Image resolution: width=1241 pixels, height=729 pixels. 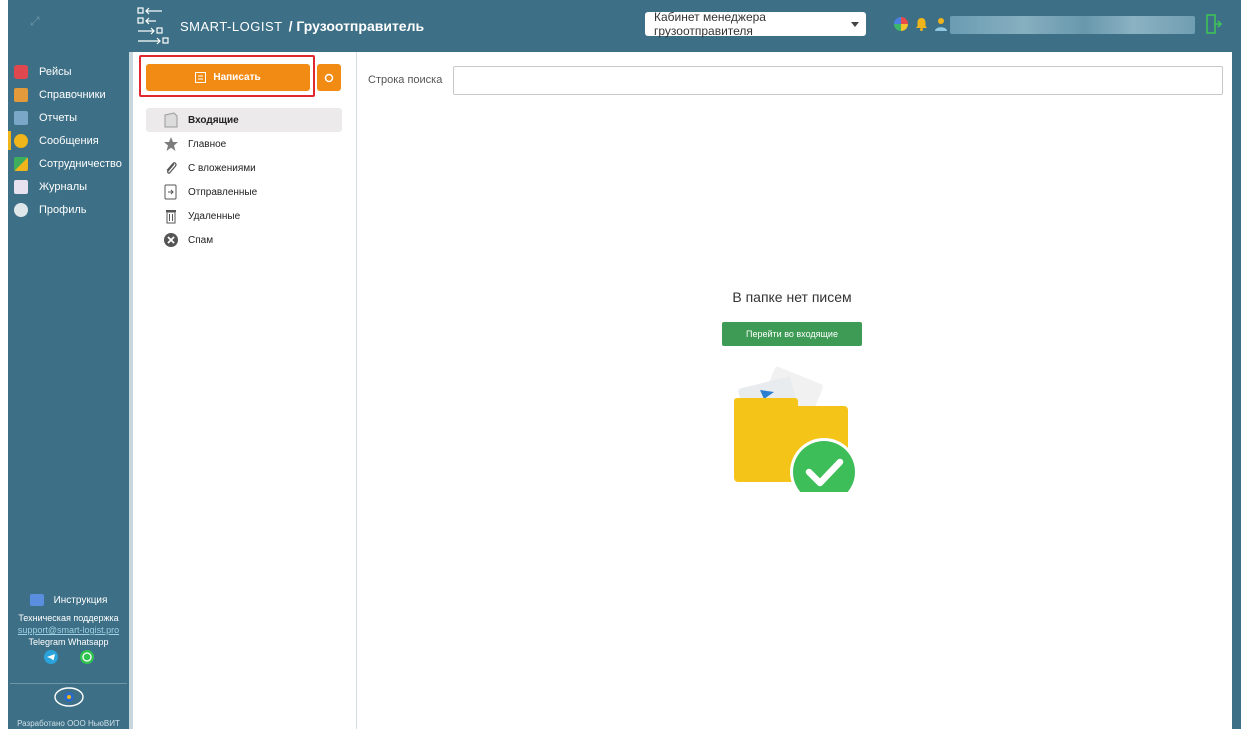 What do you see at coordinates (80, 600) in the screenshot?
I see `instruction-label: Инструкция` at bounding box center [80, 600].